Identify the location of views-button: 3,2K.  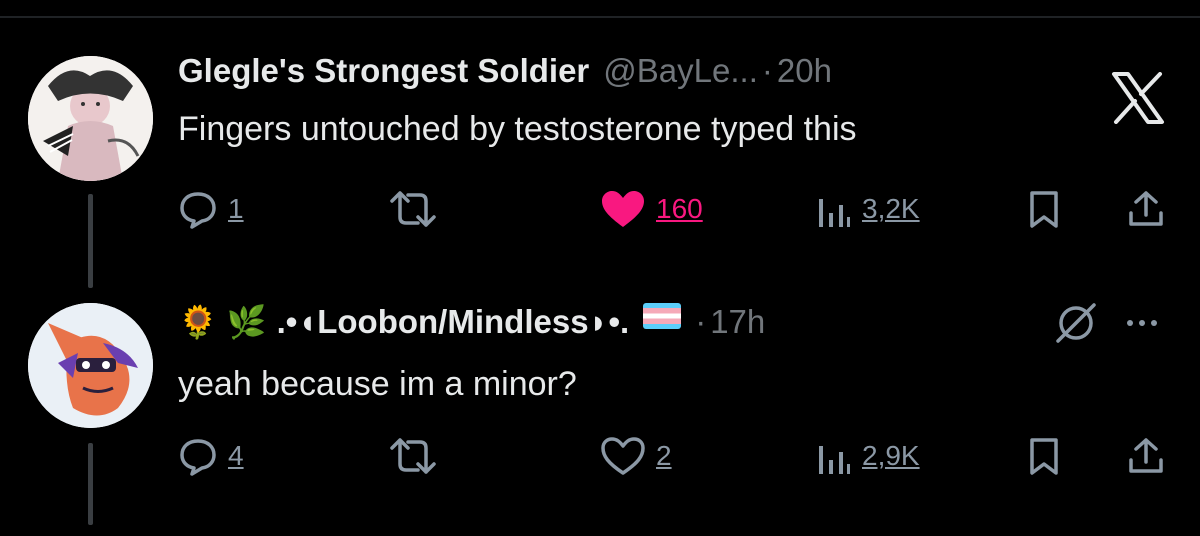
(868, 209).